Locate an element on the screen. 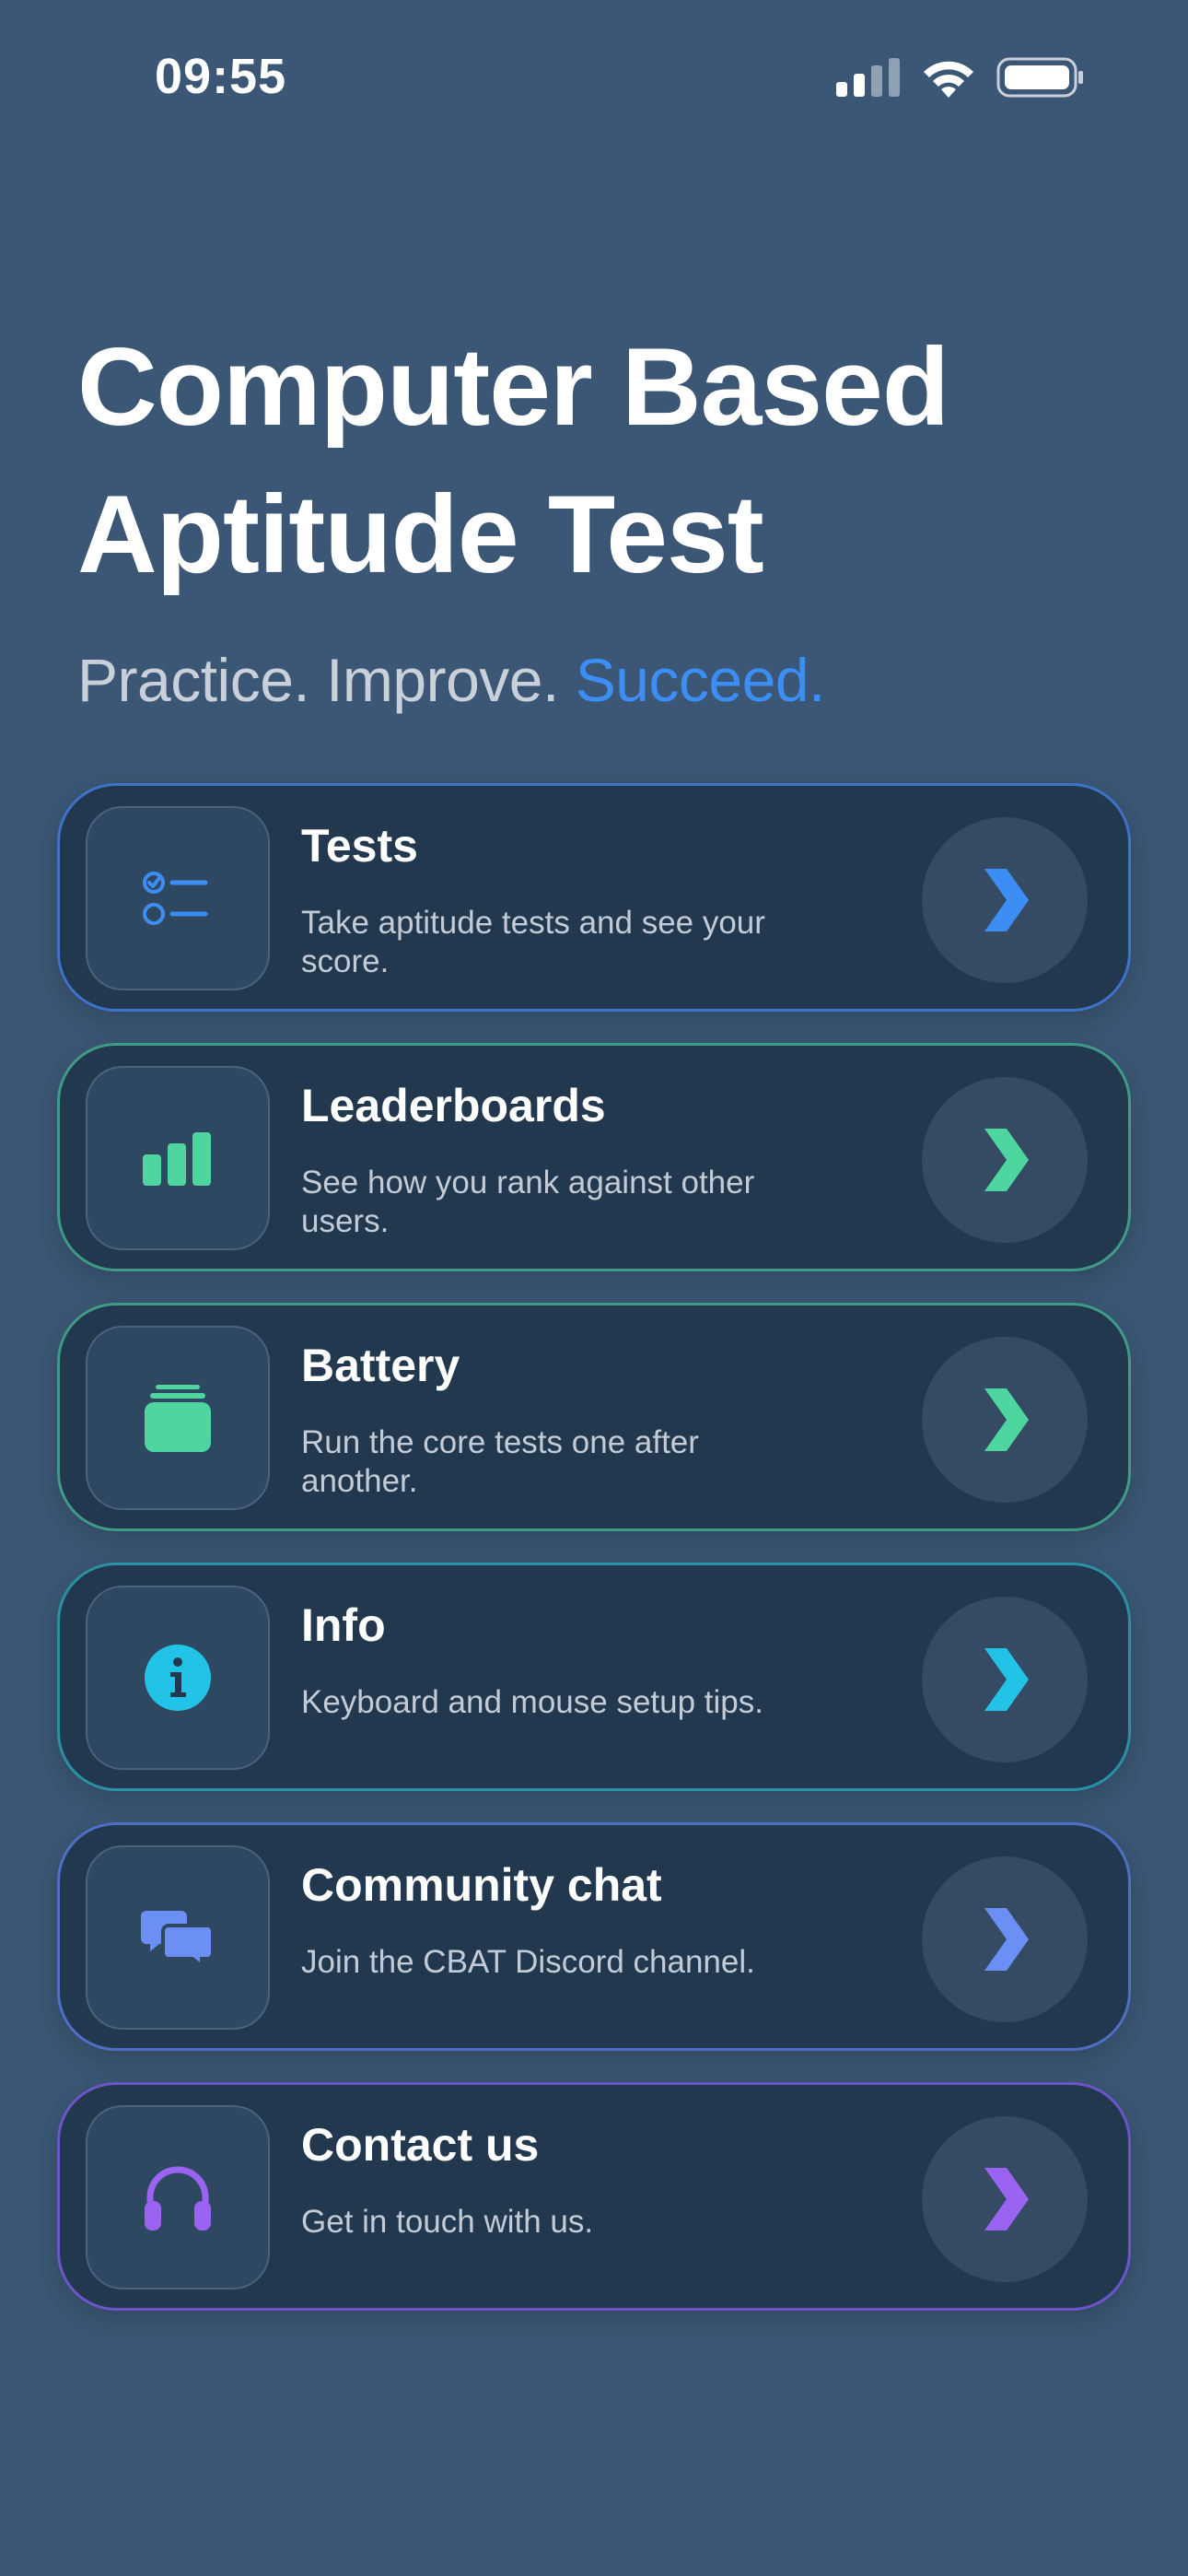 This screenshot has height=2576, width=1188. status-icons is located at coordinates (961, 77).